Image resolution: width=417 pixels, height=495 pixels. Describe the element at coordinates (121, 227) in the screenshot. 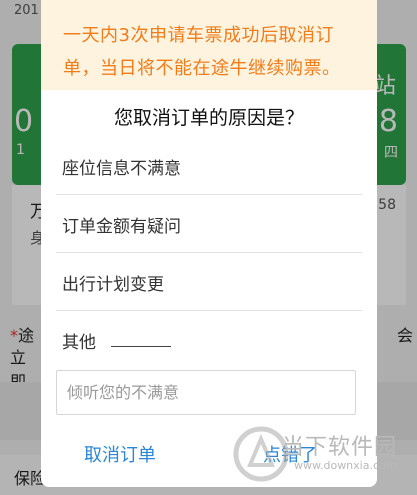

I see `reason-label: 订单金额有疑问` at that location.